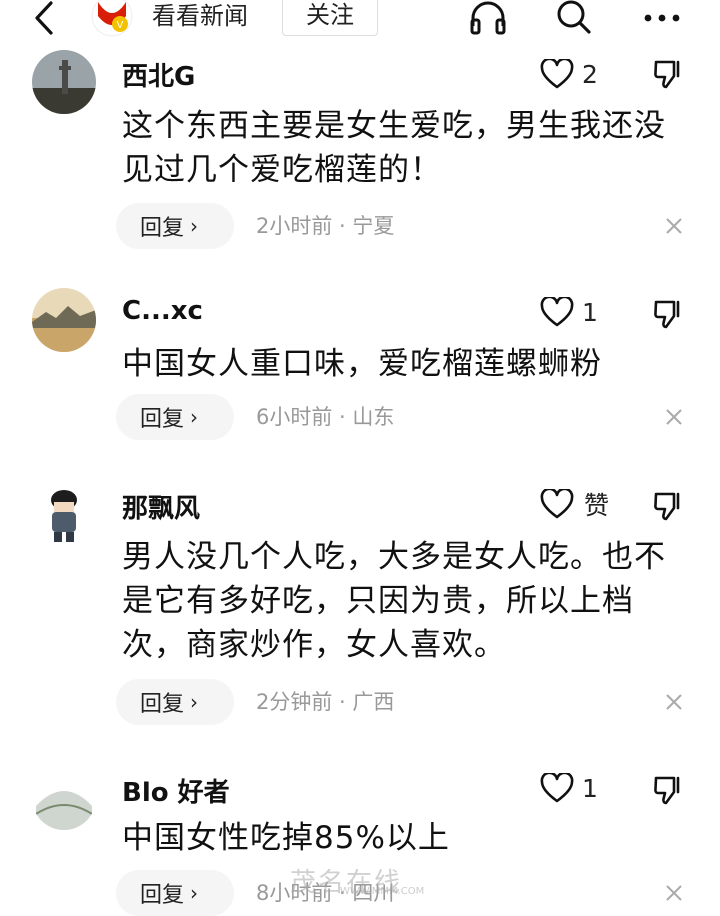  Describe the element at coordinates (597, 505) in the screenshot. I see `like-label: 赞` at that location.